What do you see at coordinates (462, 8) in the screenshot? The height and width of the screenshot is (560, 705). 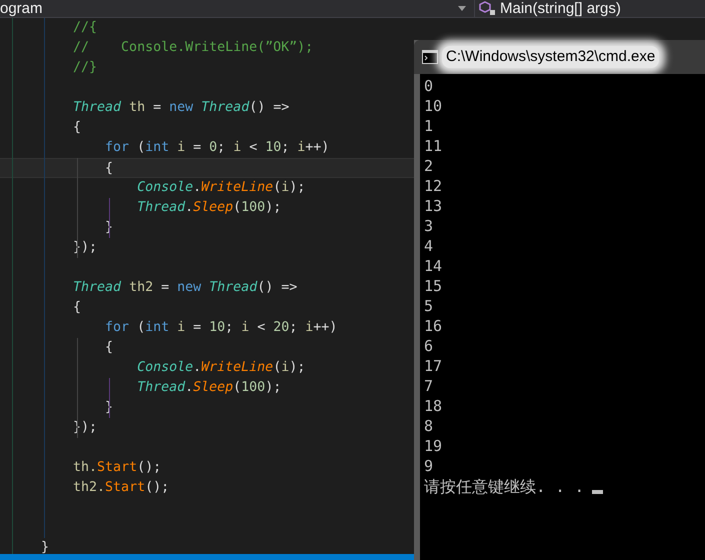 I see `caret-icon` at bounding box center [462, 8].